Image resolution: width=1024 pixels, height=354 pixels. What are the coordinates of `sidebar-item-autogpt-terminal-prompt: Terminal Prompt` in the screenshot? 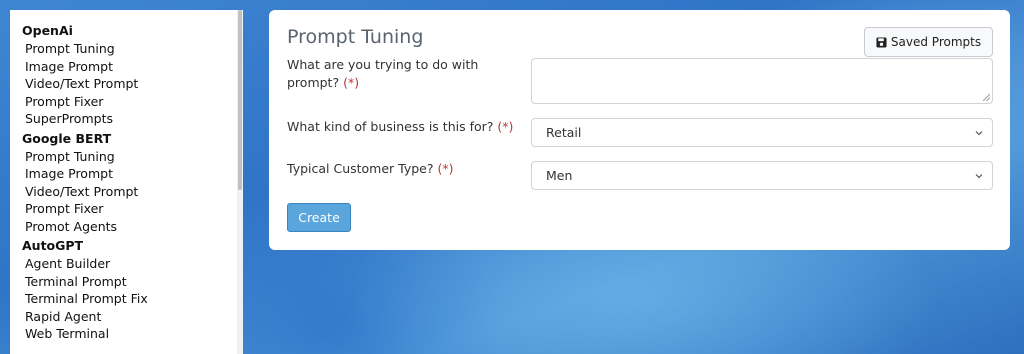 It's located at (132, 282).